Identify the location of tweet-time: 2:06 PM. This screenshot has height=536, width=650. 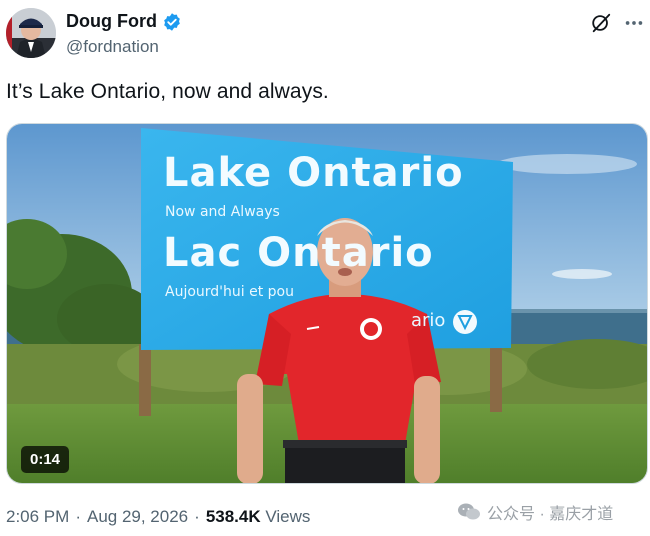
(37, 517).